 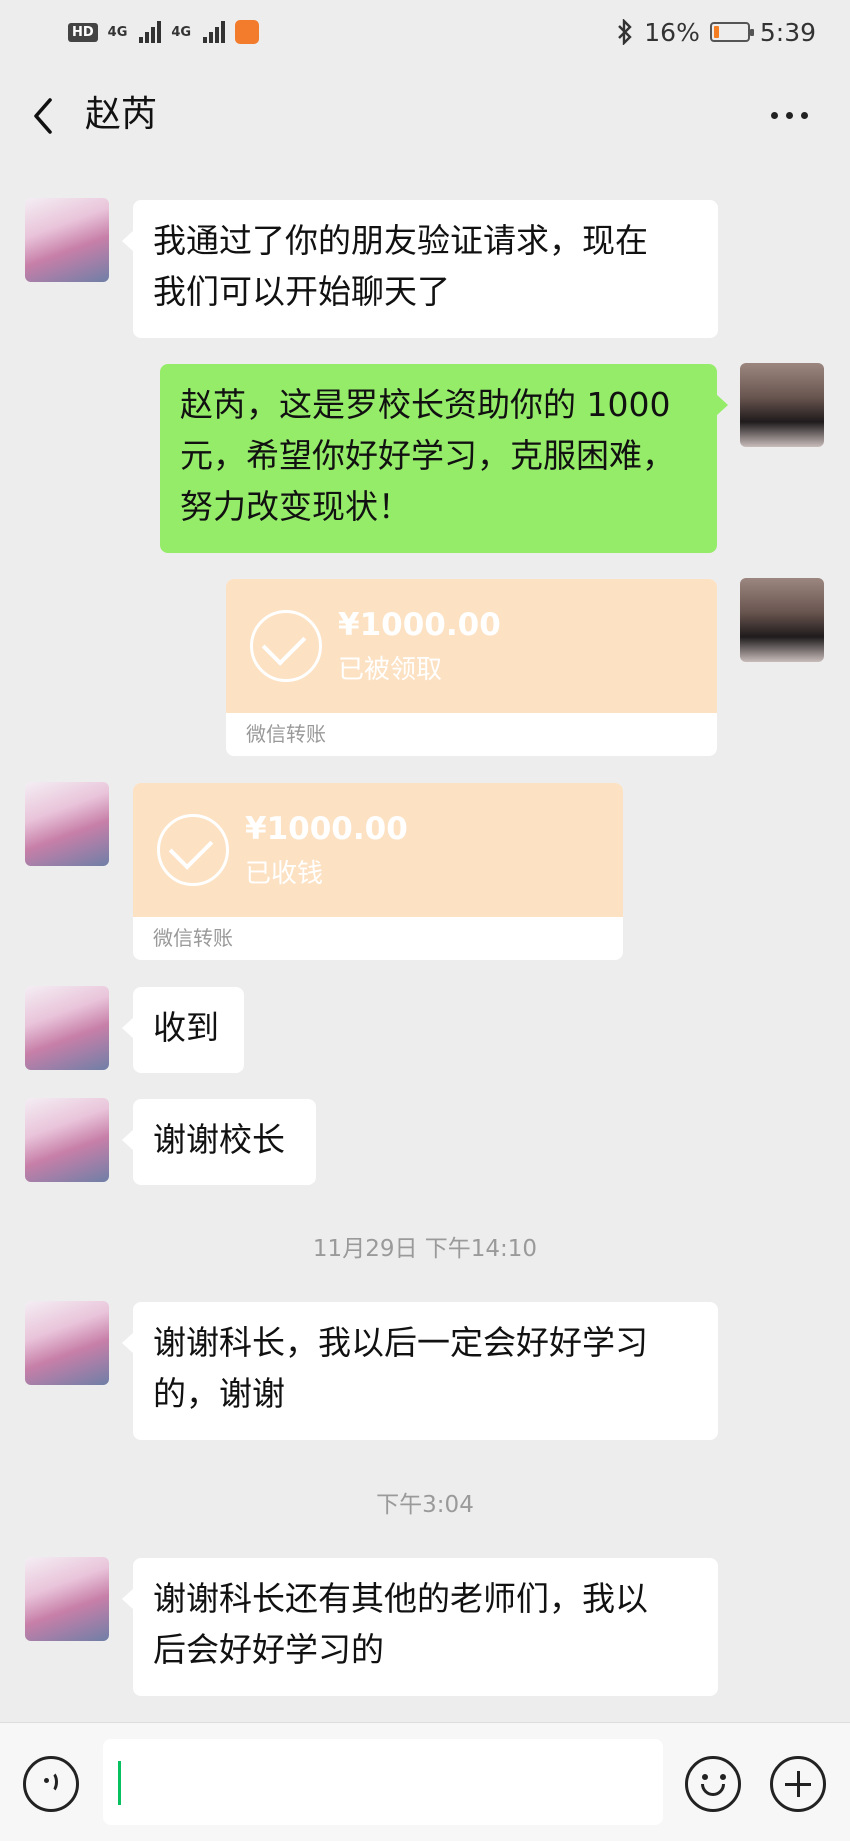 What do you see at coordinates (789, 115) in the screenshot?
I see `more-options-icon` at bounding box center [789, 115].